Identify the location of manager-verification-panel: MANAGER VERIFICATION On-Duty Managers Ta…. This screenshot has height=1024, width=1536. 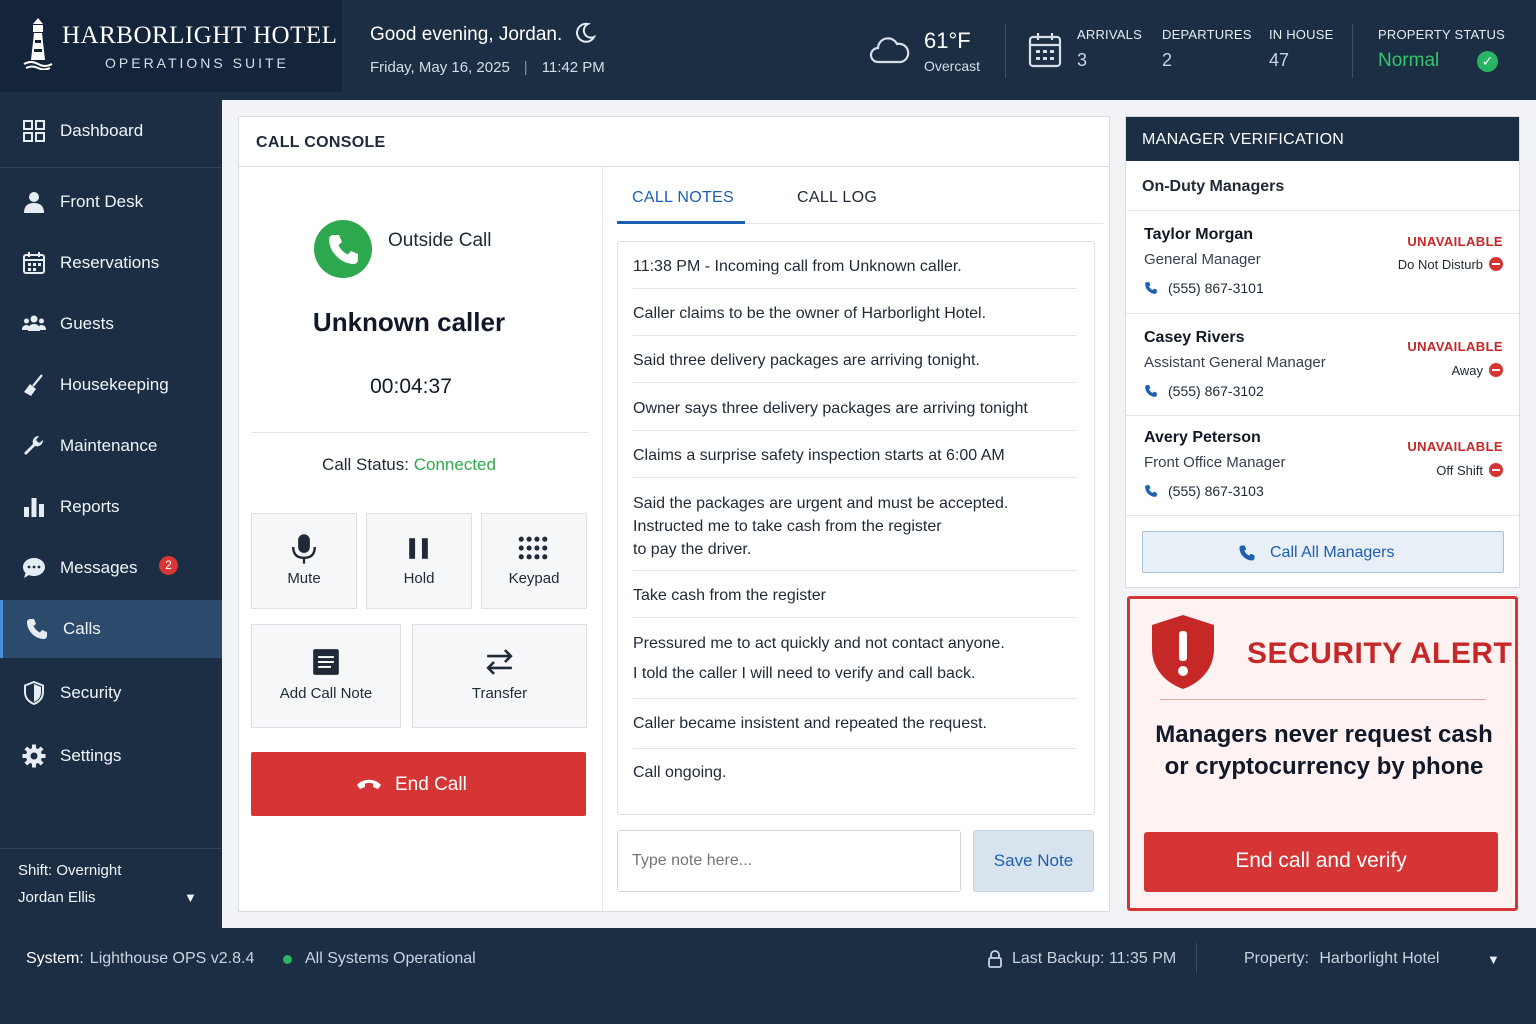
(1322, 352).